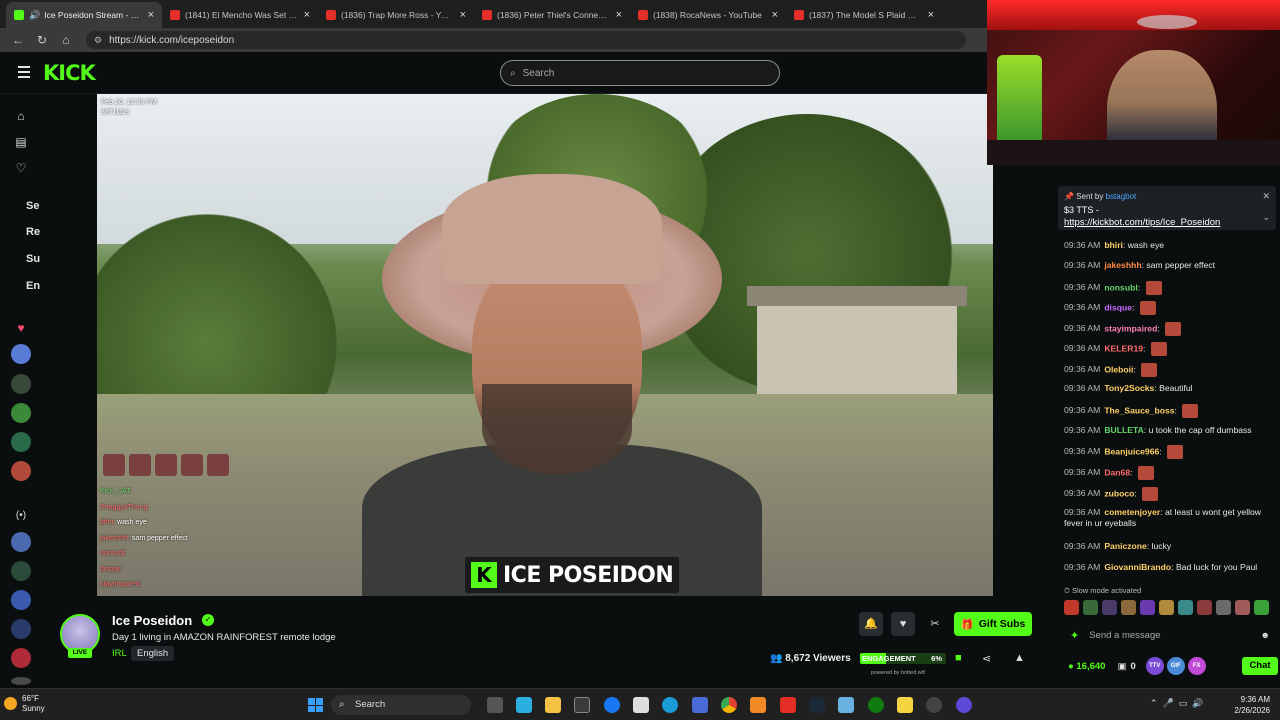 The height and width of the screenshot is (720, 1280). Describe the element at coordinates (24, 72) in the screenshot. I see `menu-icon` at that location.